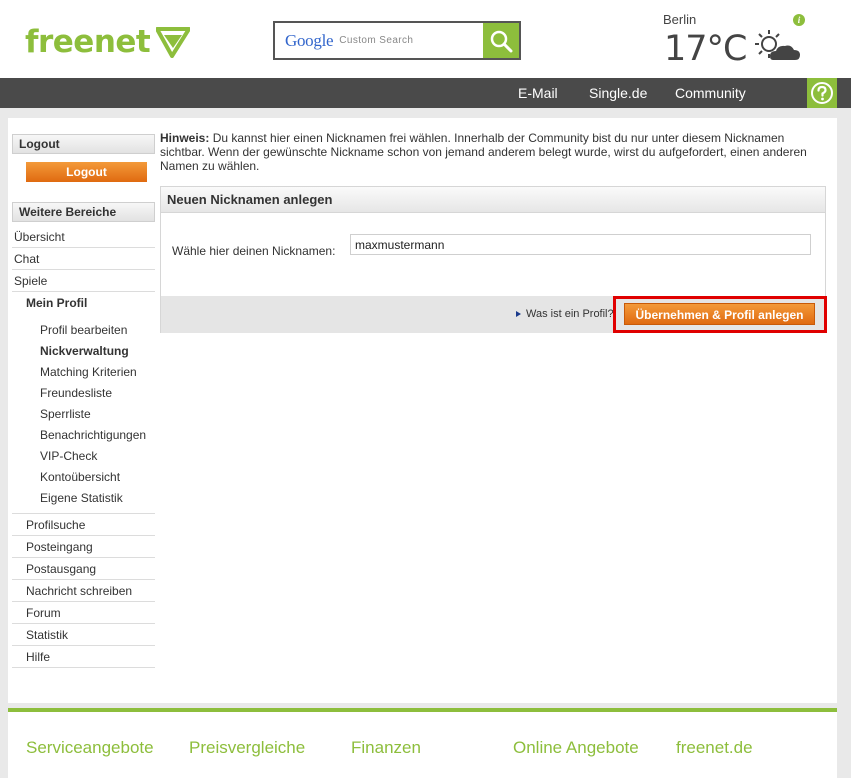  I want to click on logo-mark-icon, so click(173, 42).